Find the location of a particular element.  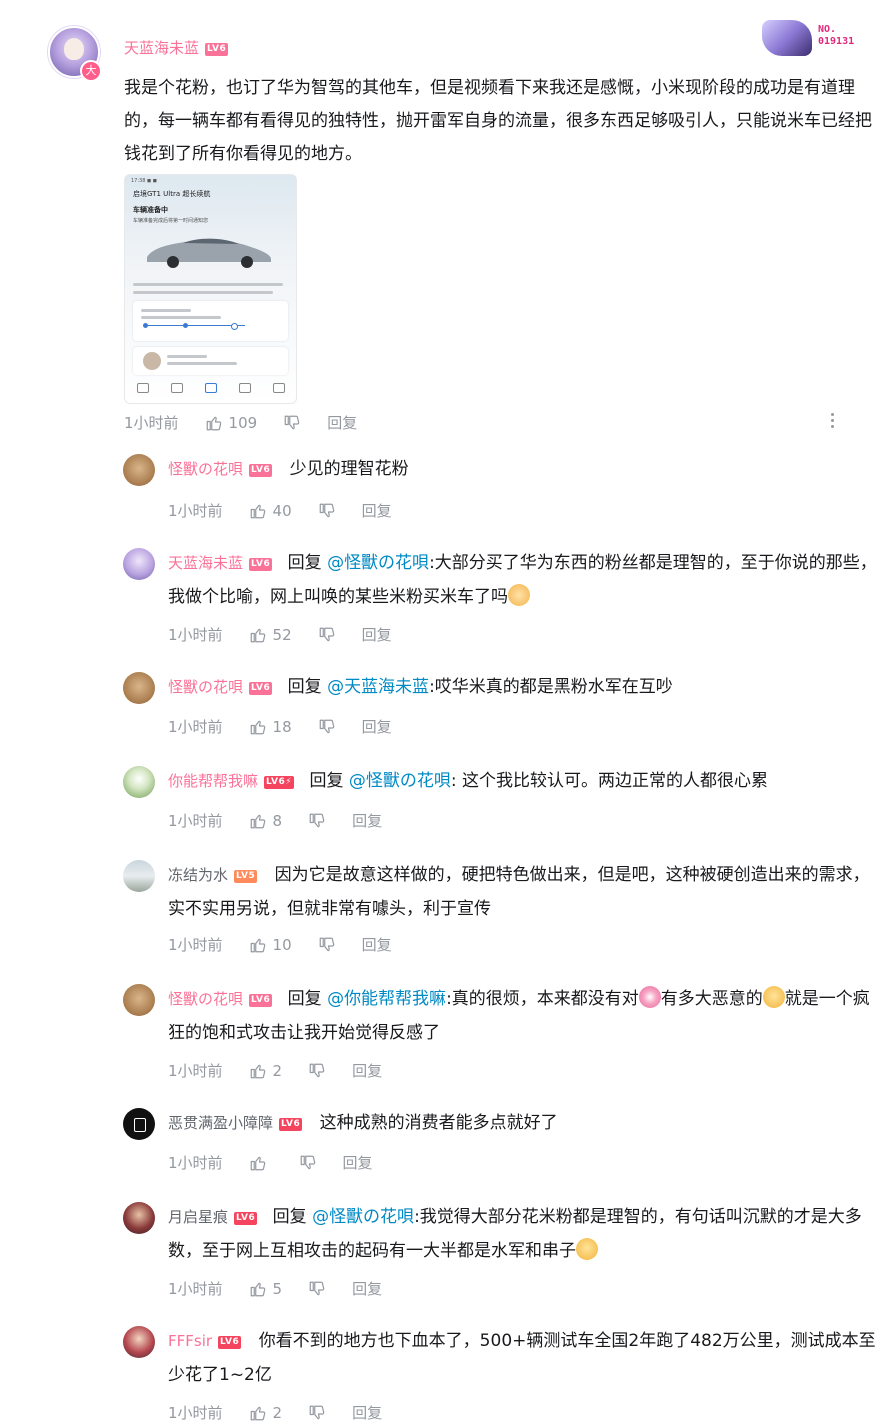

username: 天蓝海未蓝 LV6 is located at coordinates (176, 47).